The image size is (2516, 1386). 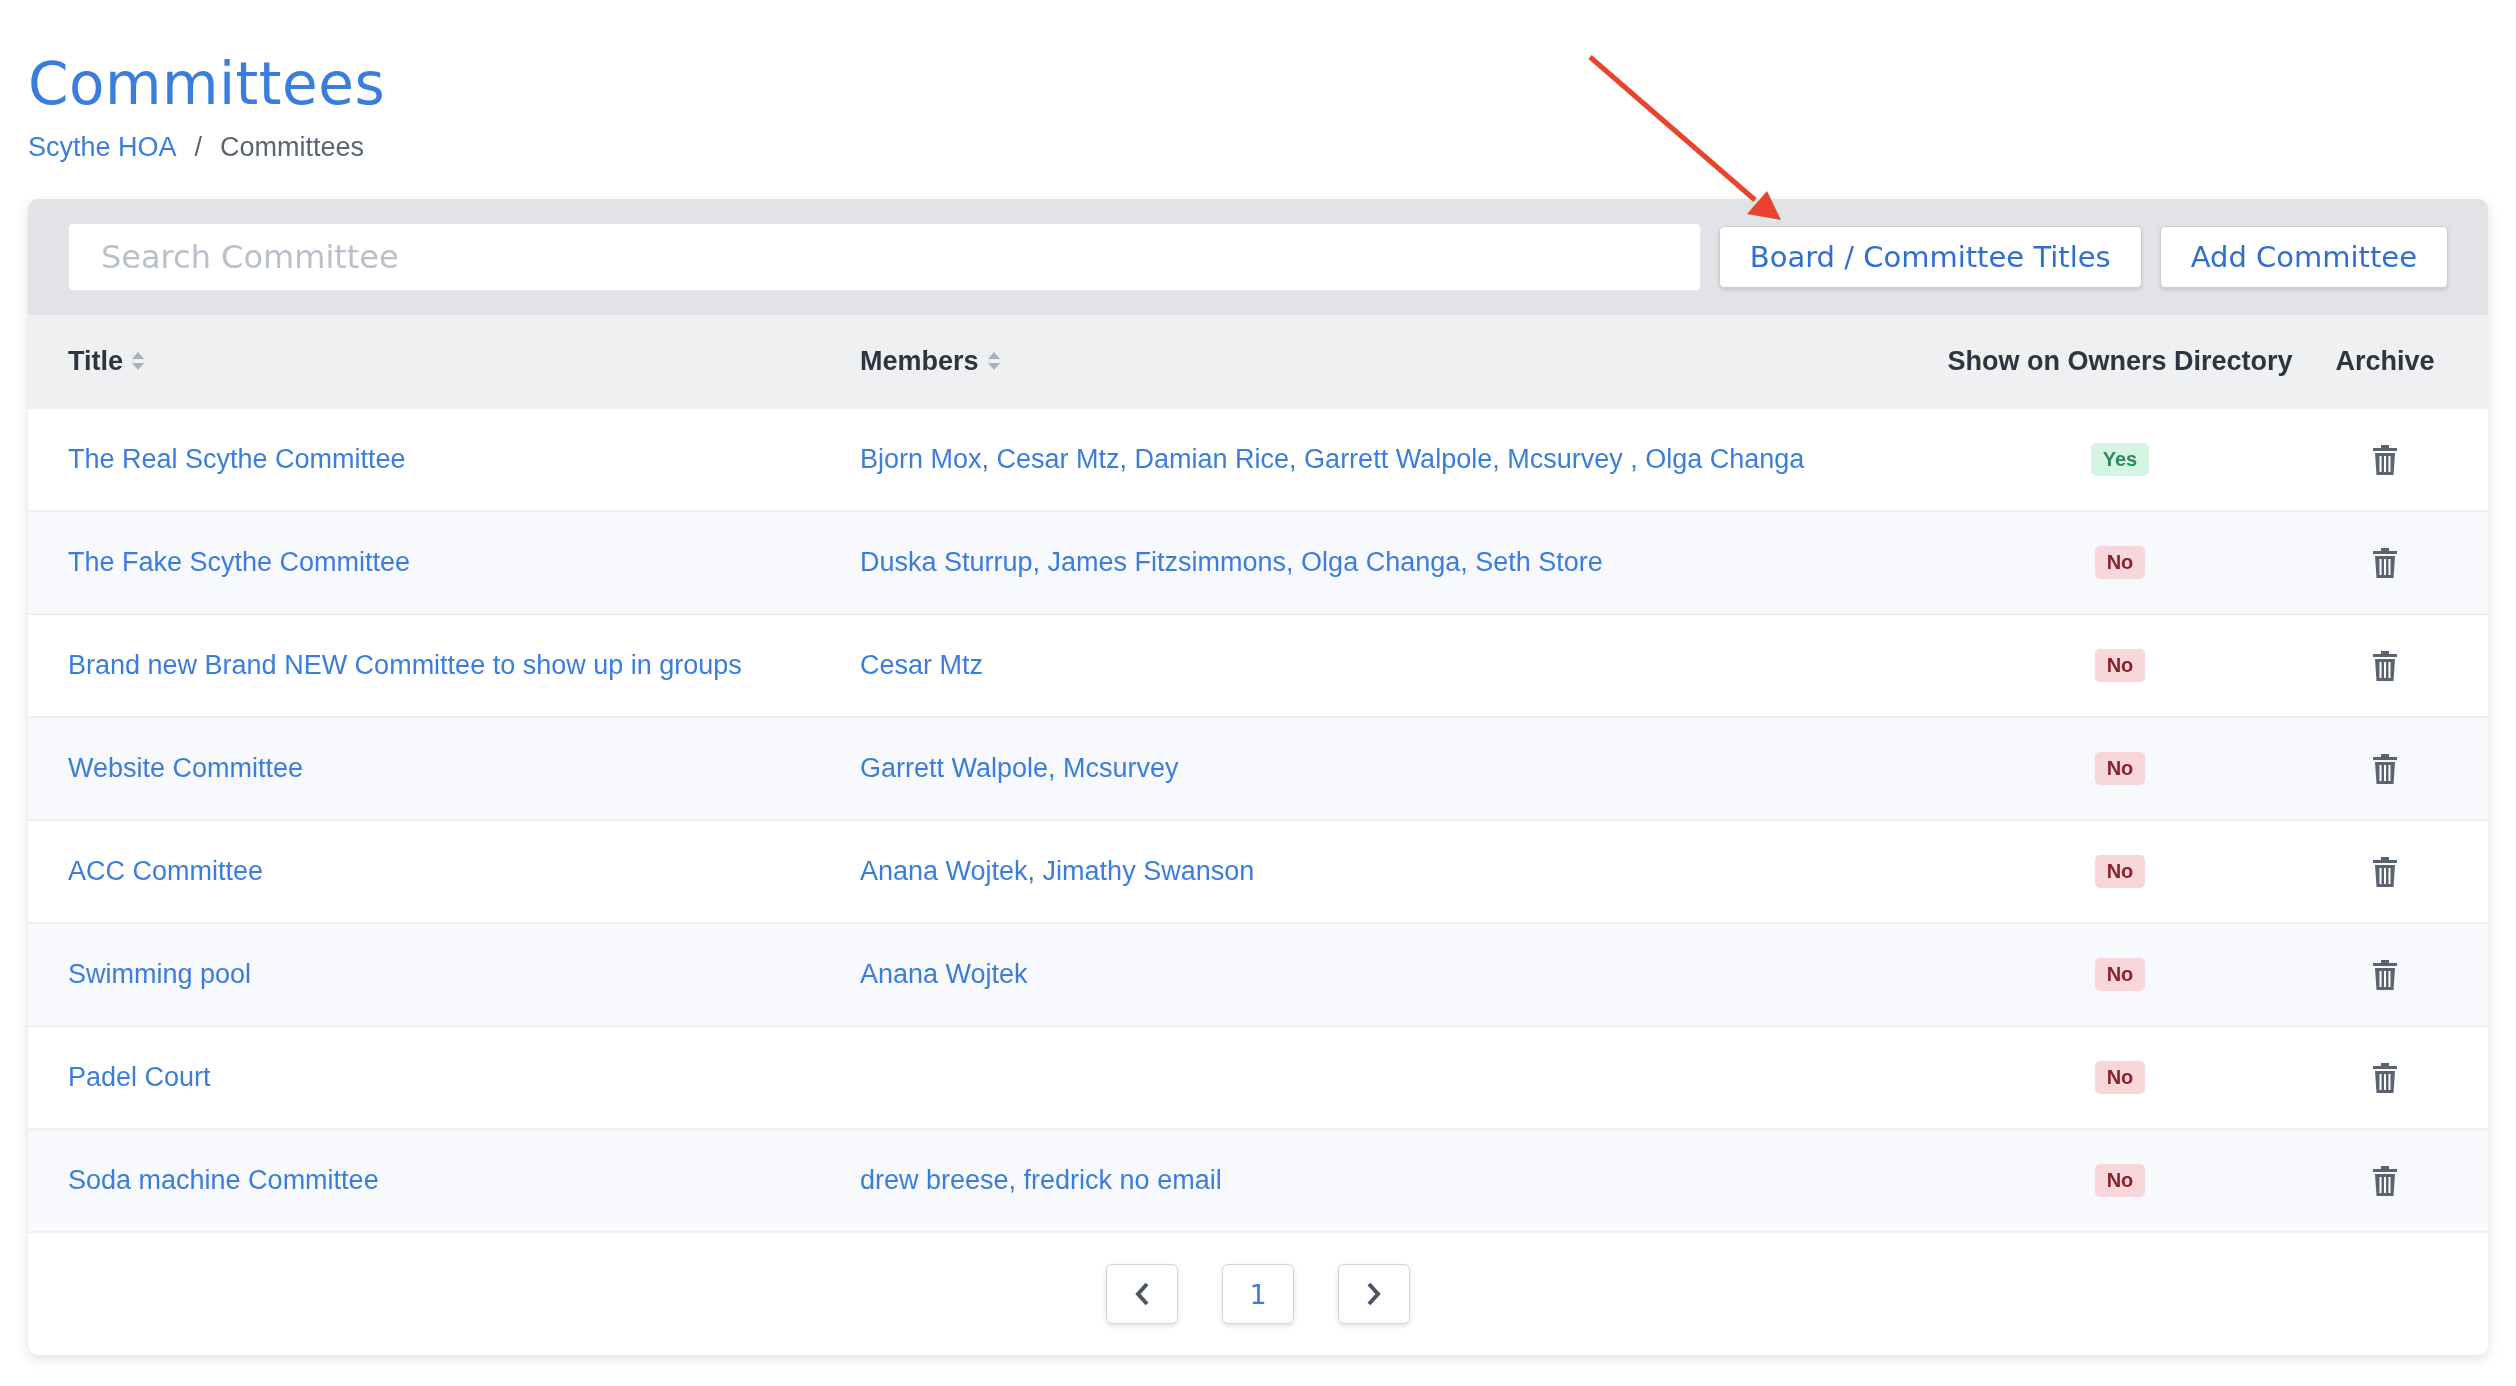 What do you see at coordinates (1041, 1180) in the screenshot?
I see `member-links: drew breese, fredrick no email` at bounding box center [1041, 1180].